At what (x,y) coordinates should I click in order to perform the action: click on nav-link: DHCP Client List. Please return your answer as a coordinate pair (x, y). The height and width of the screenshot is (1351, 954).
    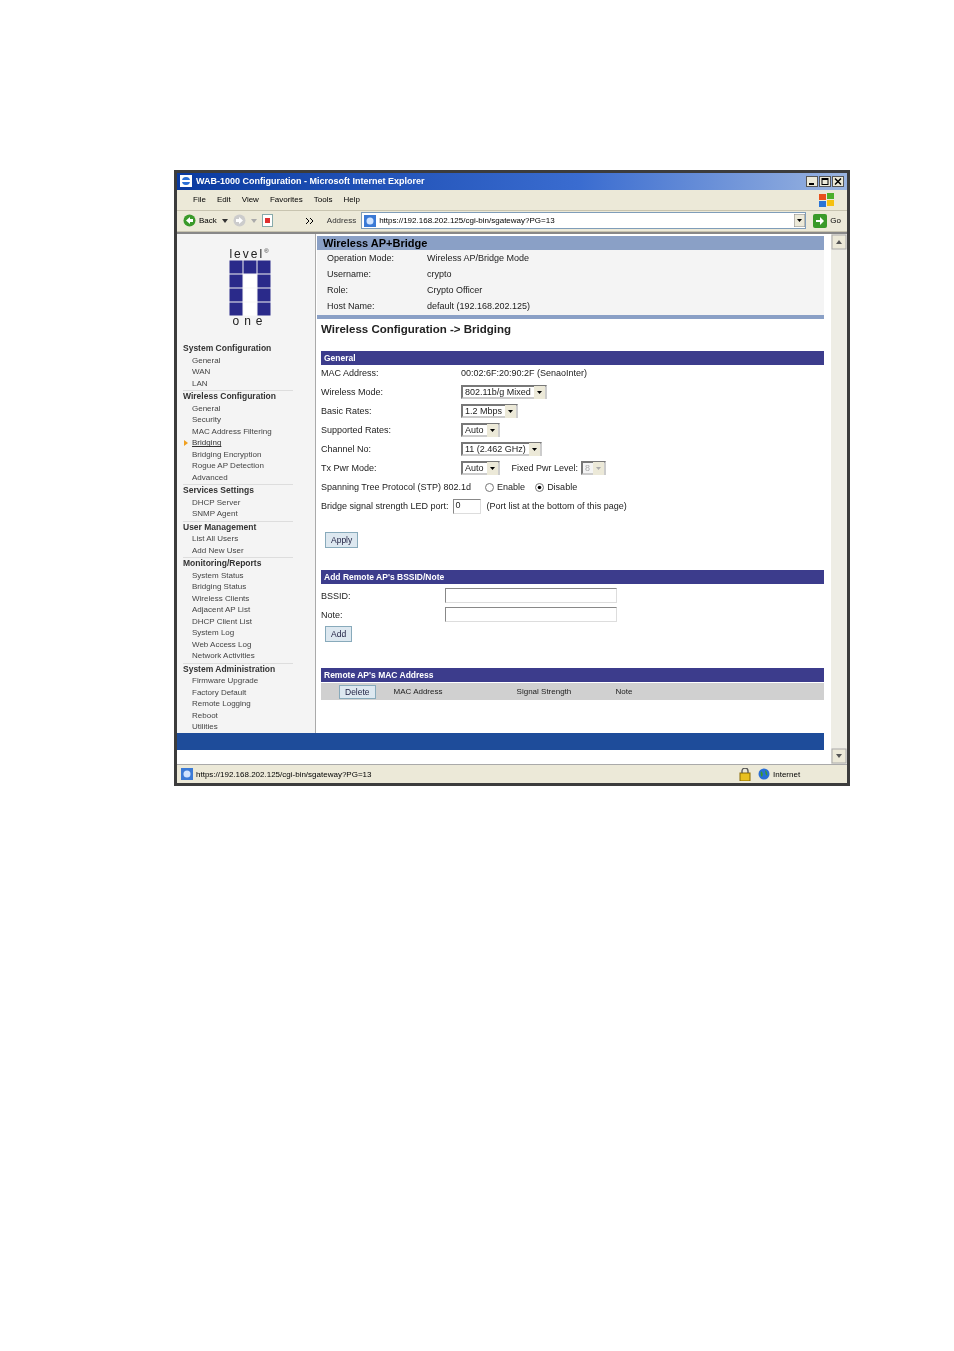
    Looking at the image, I should click on (222, 621).